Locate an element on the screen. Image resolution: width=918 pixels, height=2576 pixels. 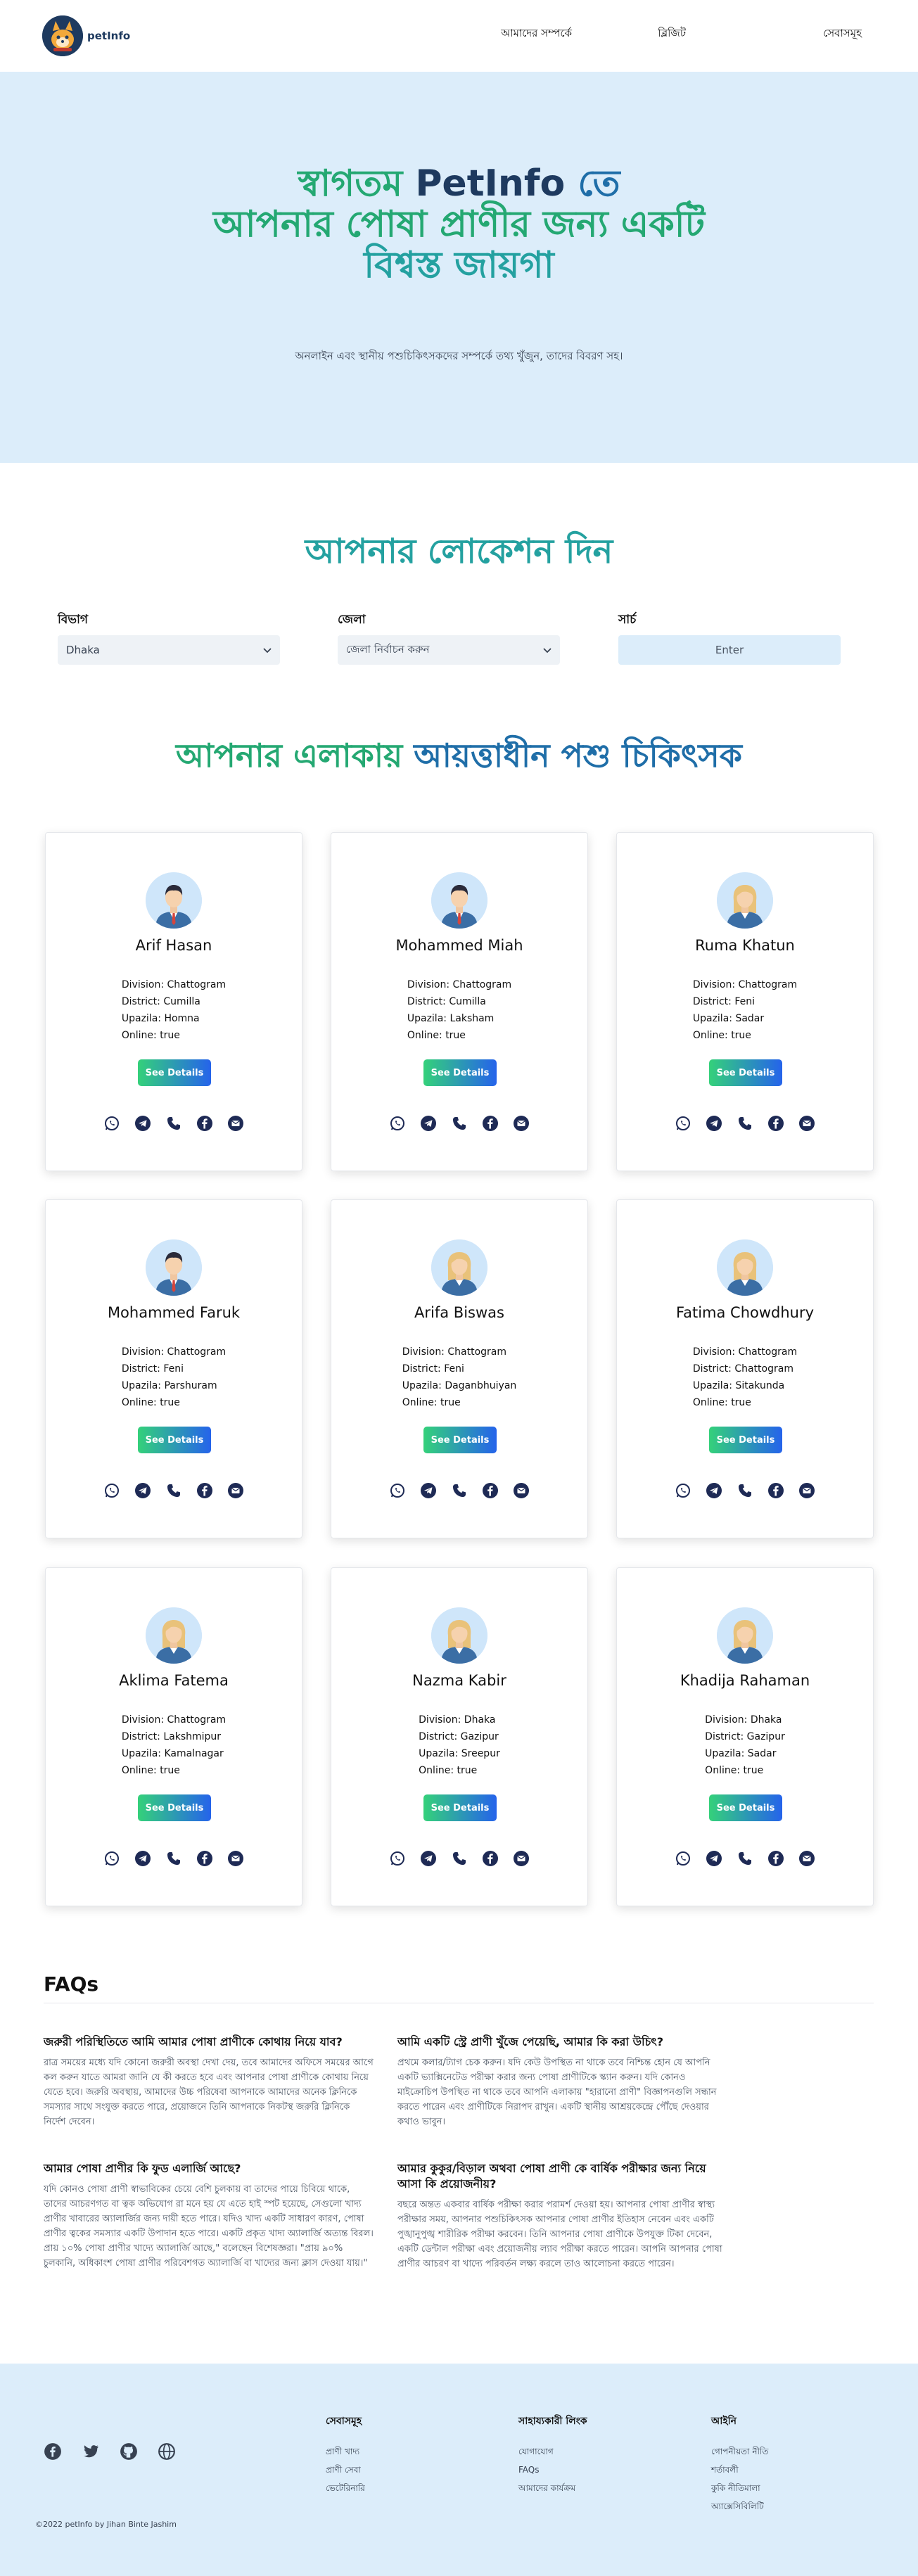
vet-online-label: Online: is located at coordinates (139, 1770).